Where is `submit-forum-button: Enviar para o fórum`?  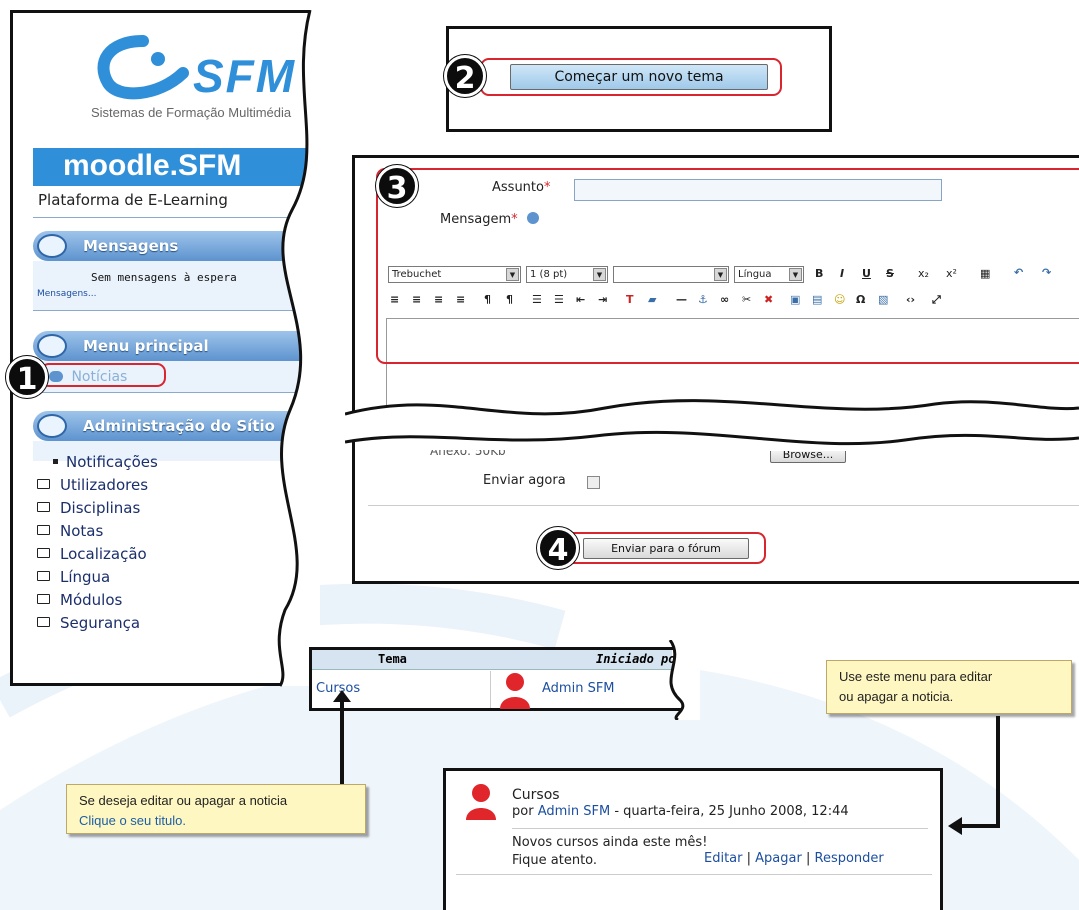 submit-forum-button: Enviar para o fórum is located at coordinates (666, 548).